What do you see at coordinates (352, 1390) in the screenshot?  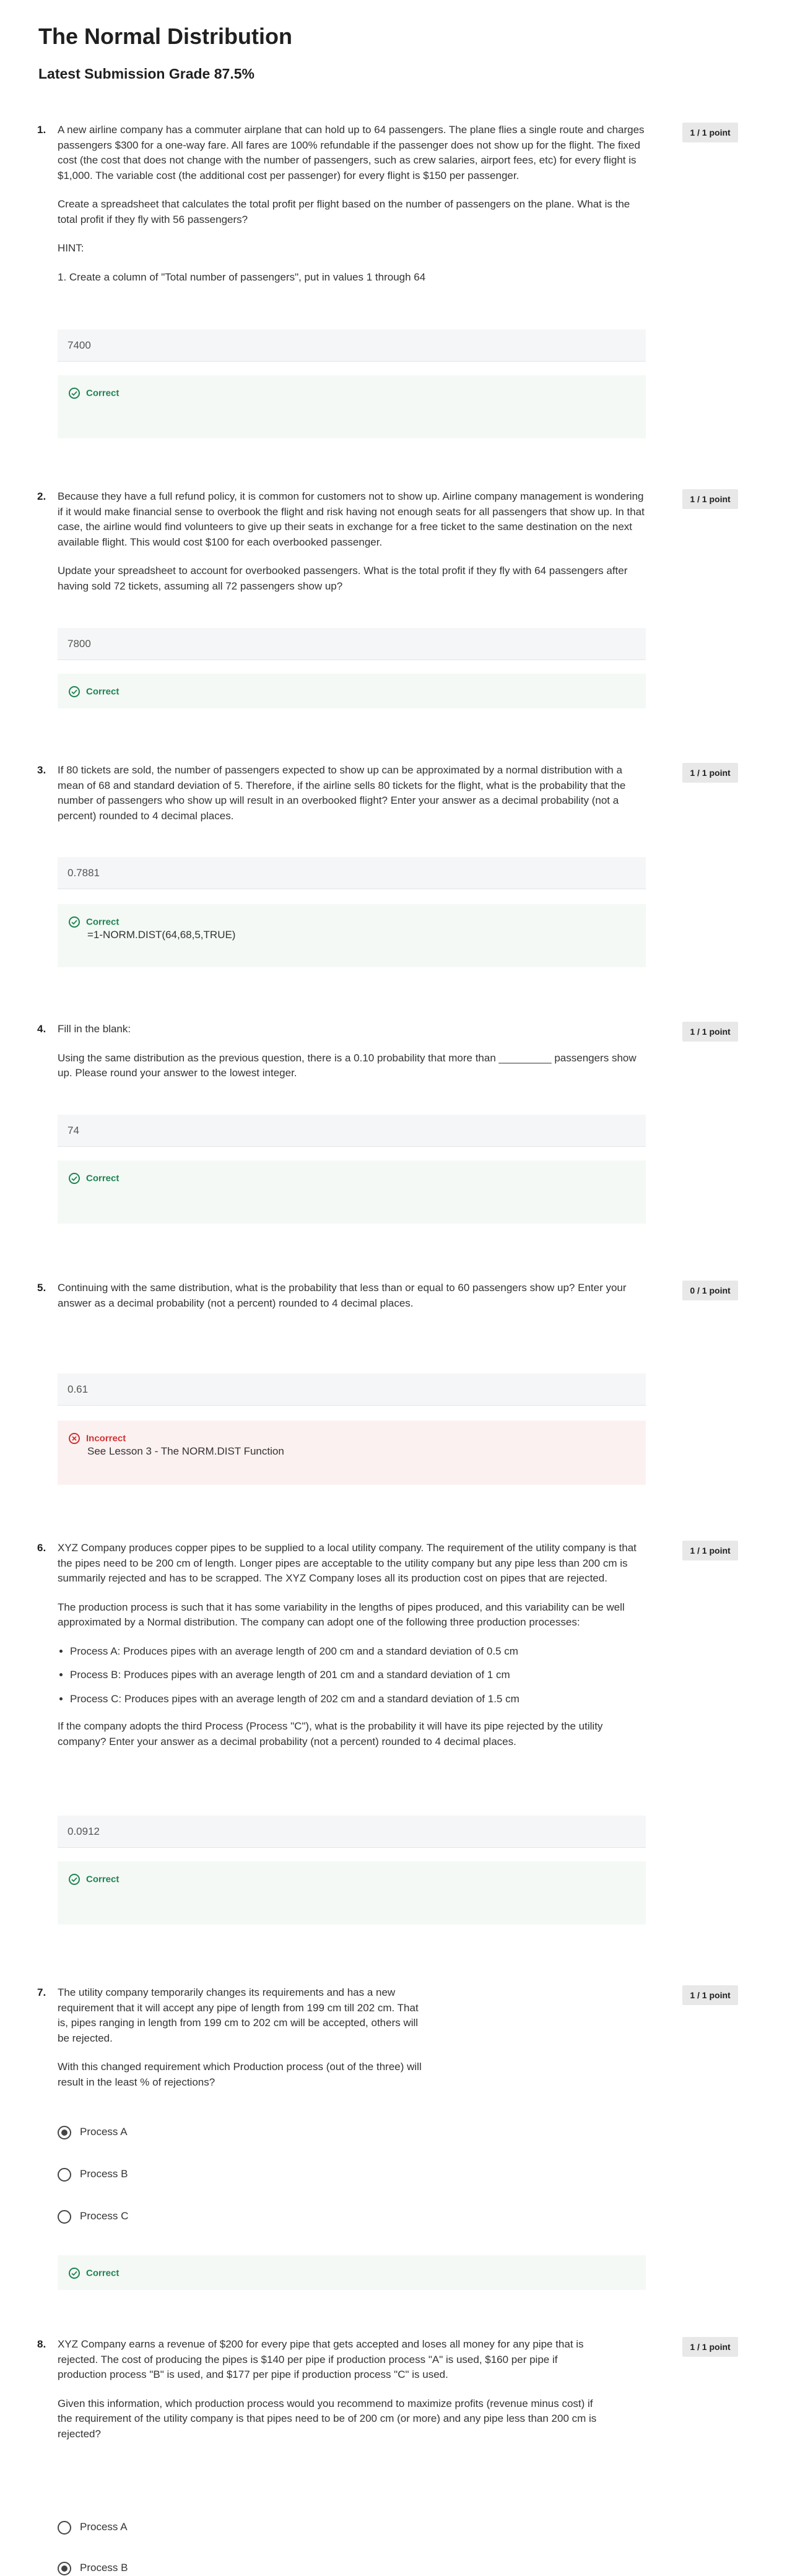 I see `answer-field: 0.61` at bounding box center [352, 1390].